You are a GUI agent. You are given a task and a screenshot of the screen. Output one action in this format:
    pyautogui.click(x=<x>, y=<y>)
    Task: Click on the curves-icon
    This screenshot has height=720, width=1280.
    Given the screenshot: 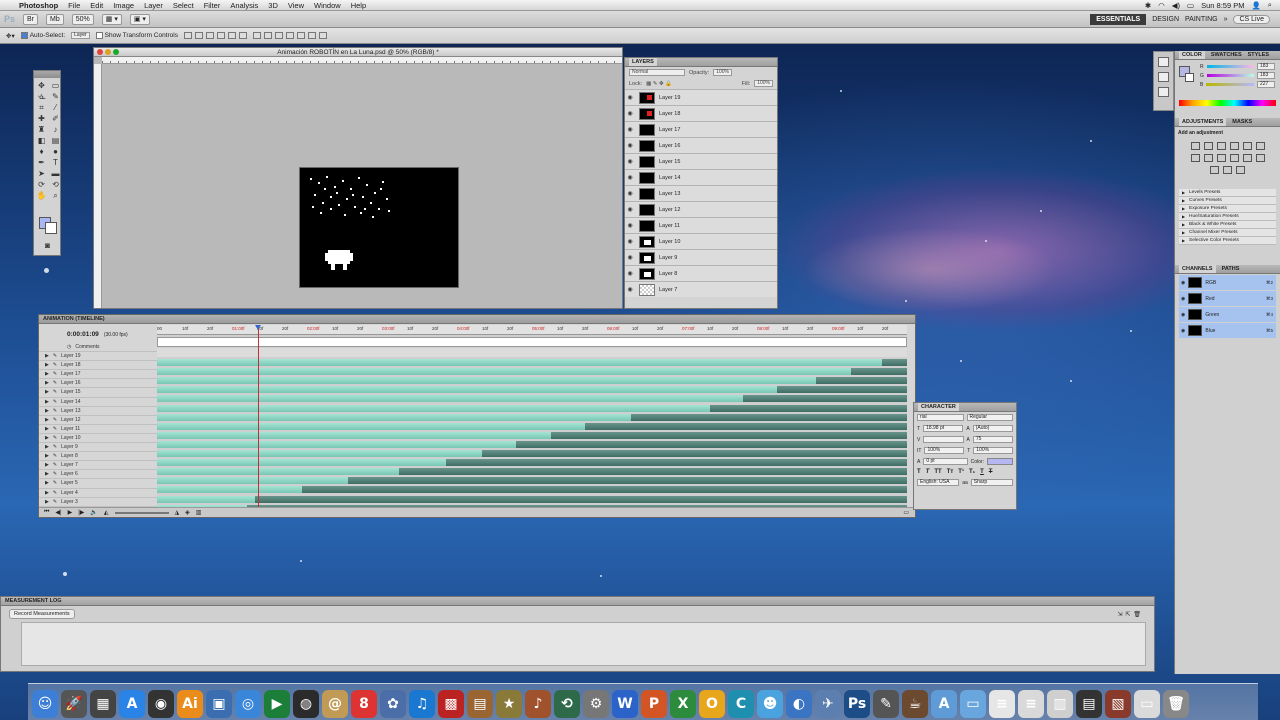 What is the action you would take?
    pyautogui.click(x=1221, y=146)
    